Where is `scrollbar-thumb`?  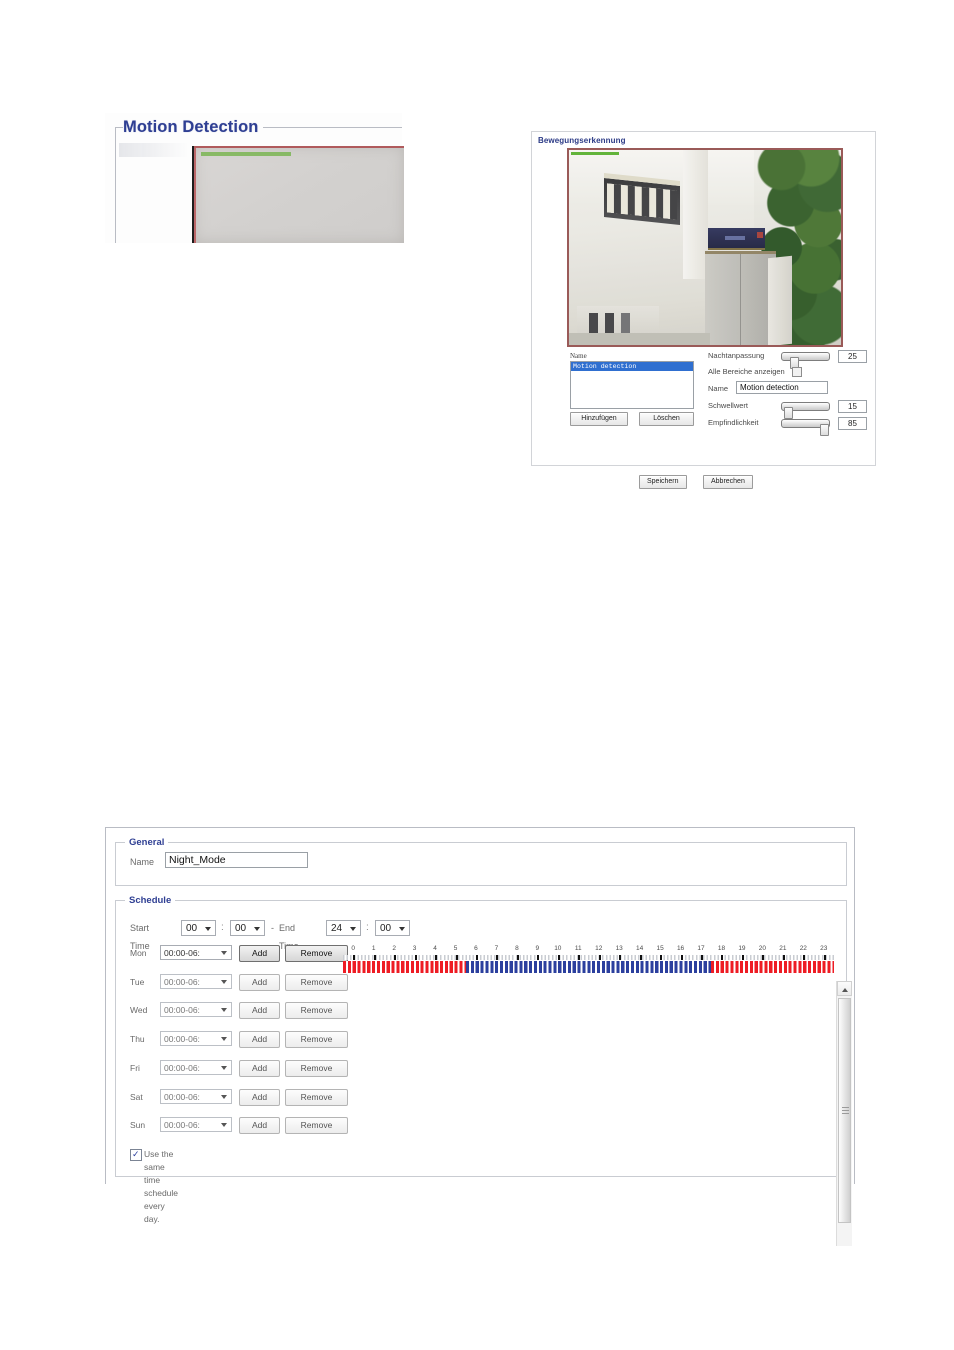
scrollbar-thumb is located at coordinates (844, 1110).